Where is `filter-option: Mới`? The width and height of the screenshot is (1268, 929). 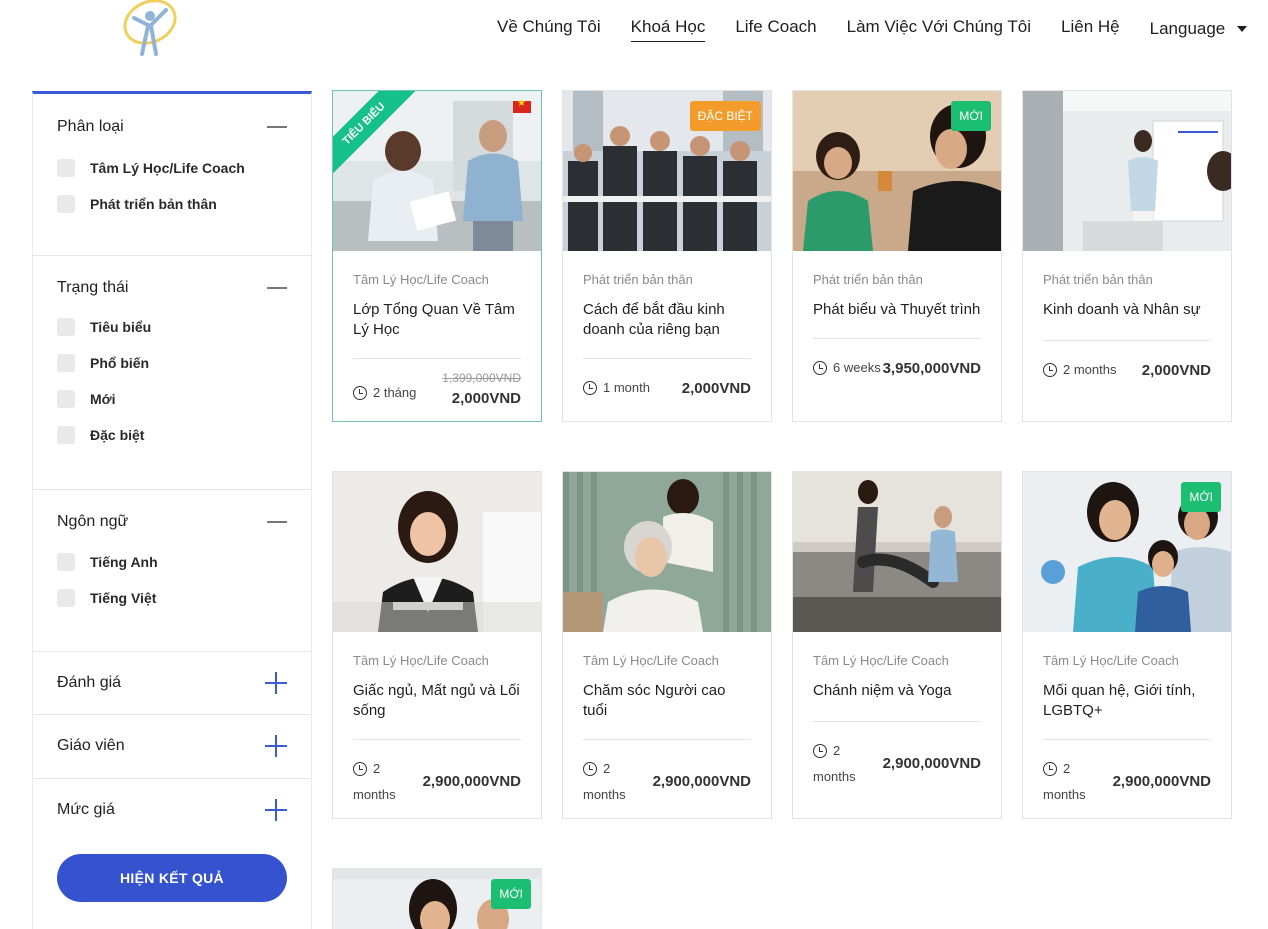 filter-option: Mới is located at coordinates (104, 399).